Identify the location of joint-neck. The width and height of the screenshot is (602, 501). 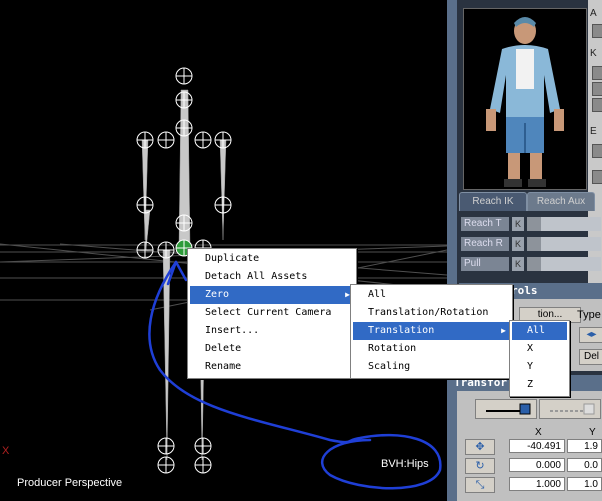
(184, 128).